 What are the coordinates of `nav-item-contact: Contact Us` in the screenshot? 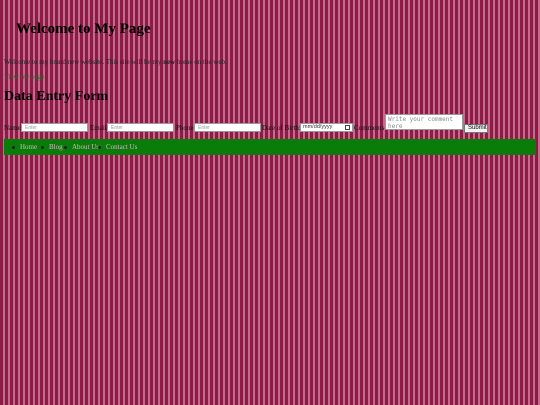 It's located at (117, 147).